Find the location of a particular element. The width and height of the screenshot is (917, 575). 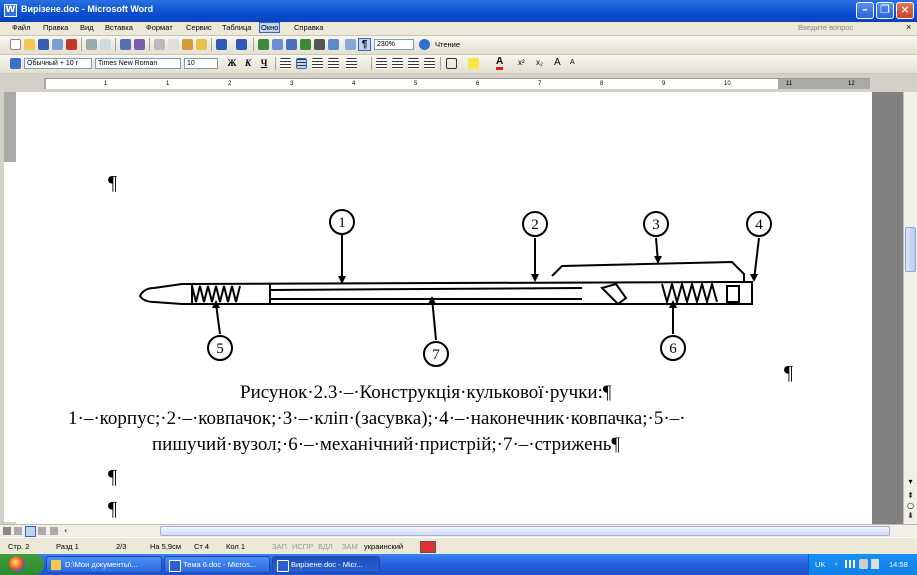

italic-button: К is located at coordinates (248, 63).